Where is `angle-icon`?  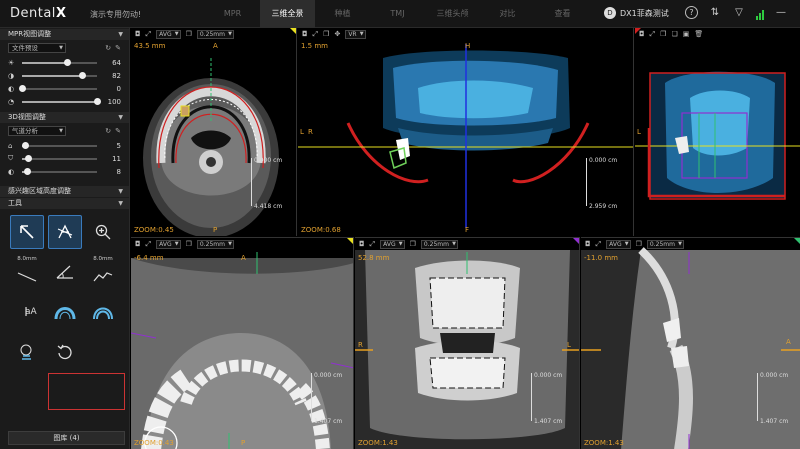
angle-icon is located at coordinates (64, 272).